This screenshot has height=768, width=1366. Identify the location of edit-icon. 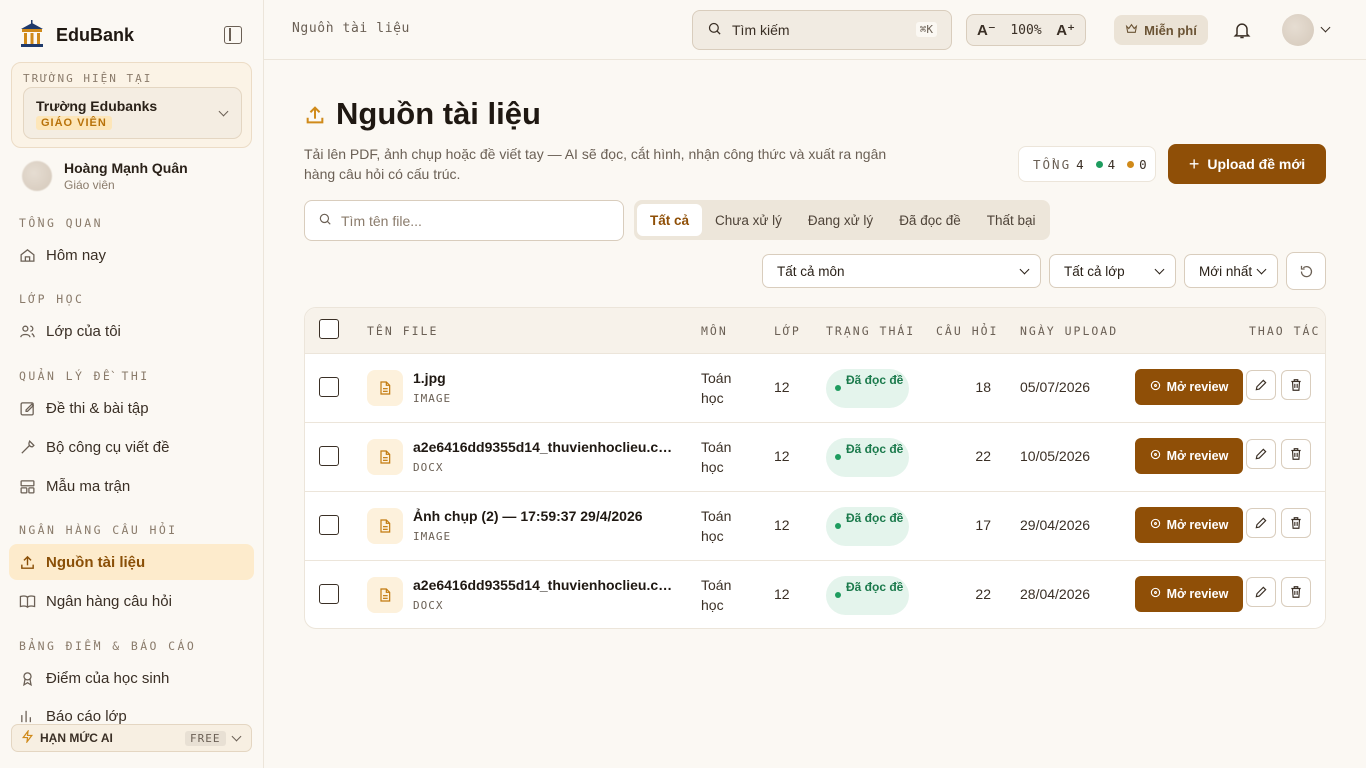
(27, 408).